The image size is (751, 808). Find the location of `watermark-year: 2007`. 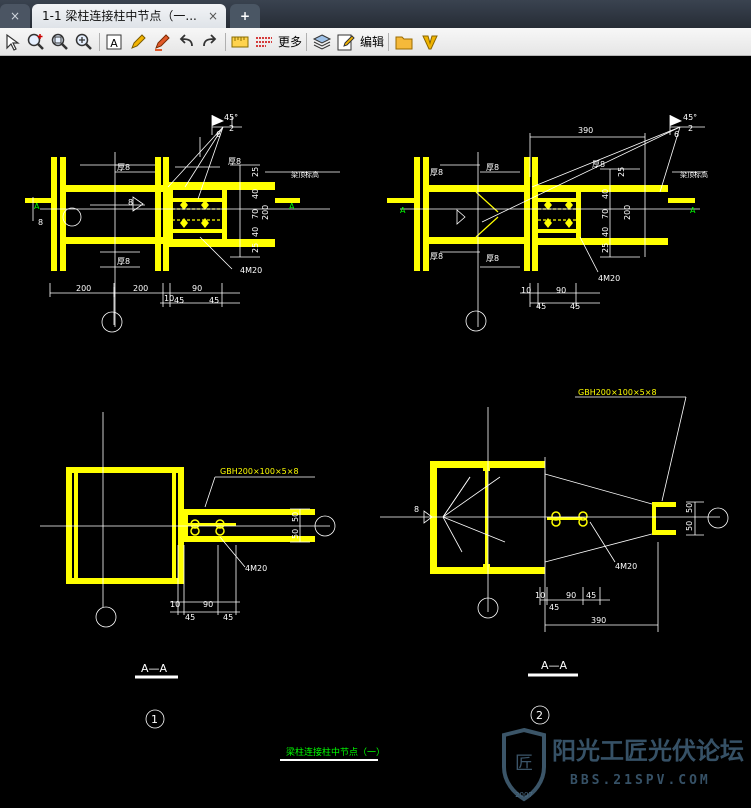

watermark-year: 2007 is located at coordinates (524, 795).